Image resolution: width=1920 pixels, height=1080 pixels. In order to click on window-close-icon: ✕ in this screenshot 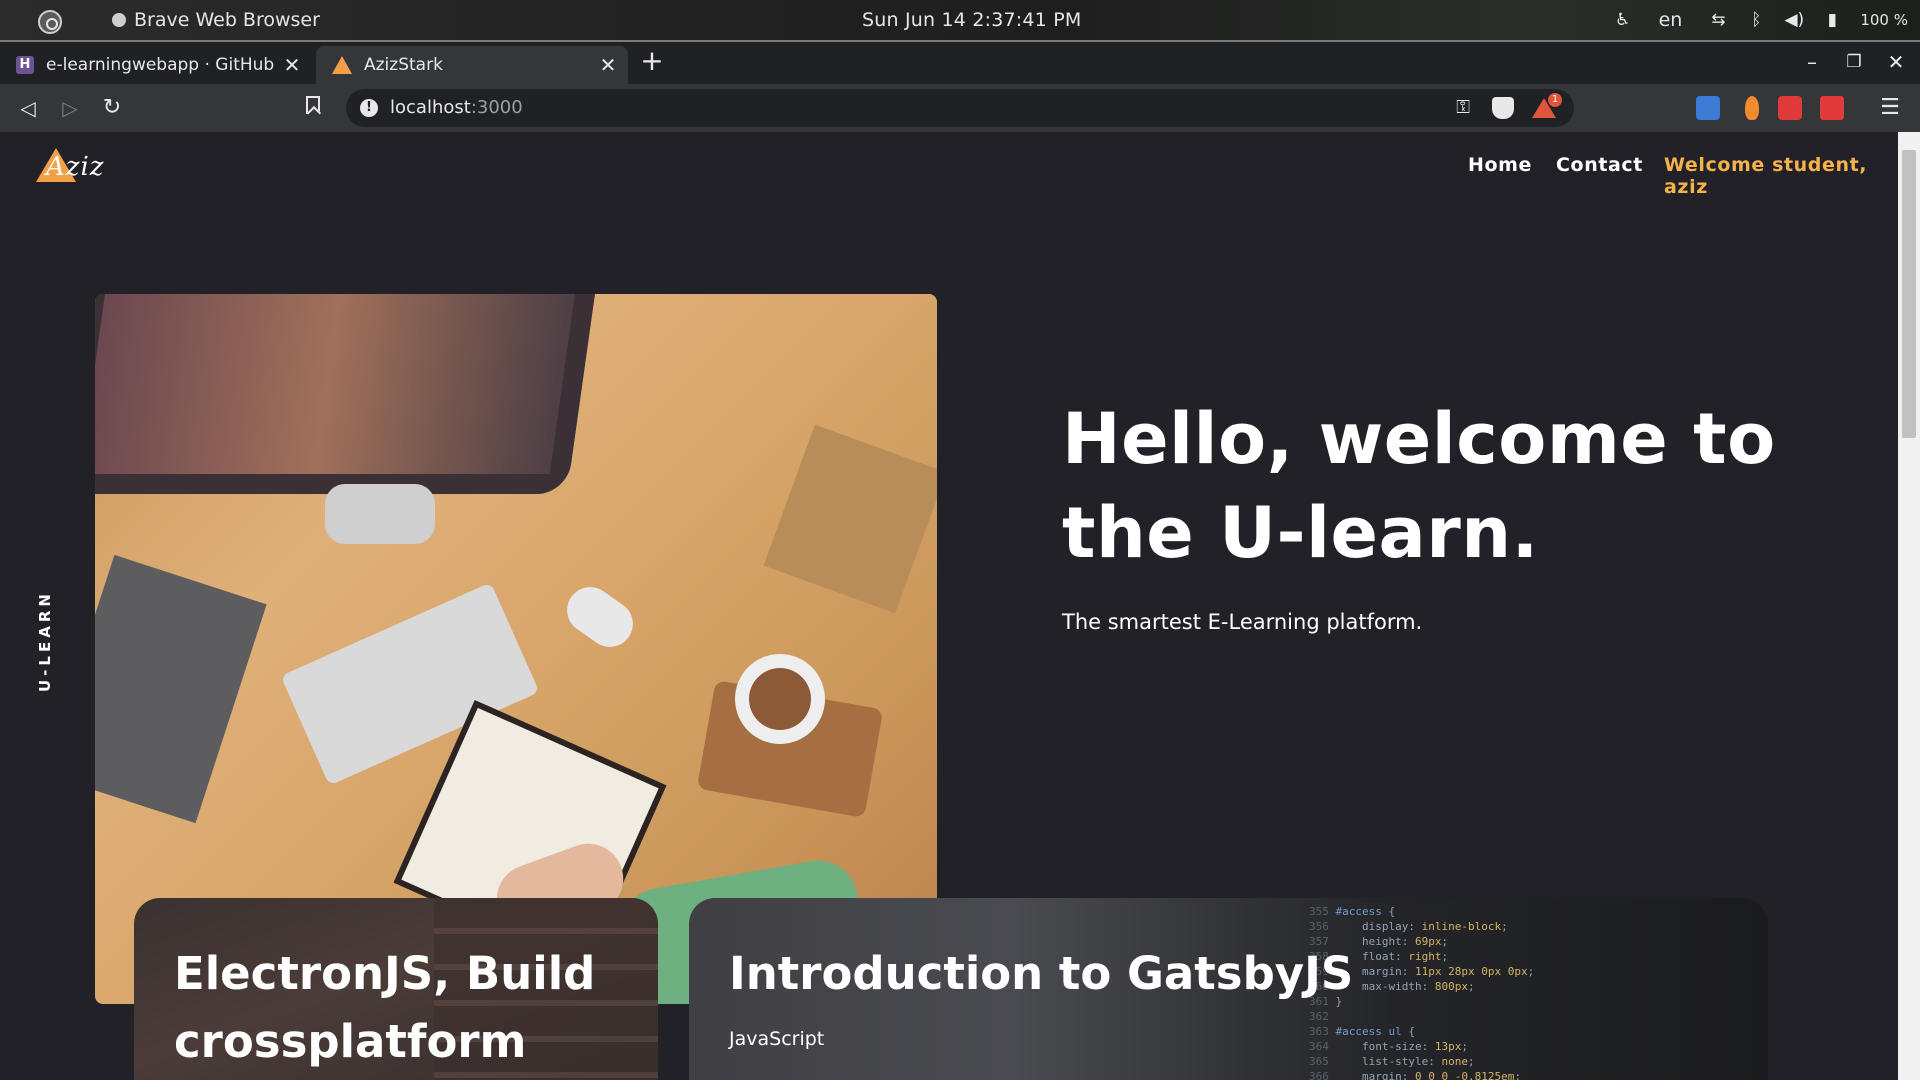, I will do `click(1896, 62)`.